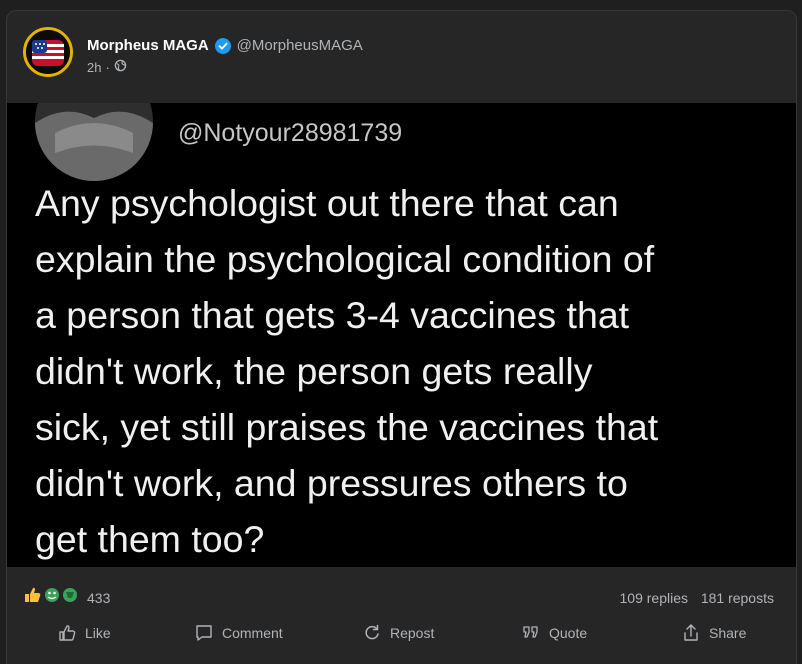 Image resolution: width=802 pixels, height=664 pixels. Describe the element at coordinates (84, 633) in the screenshot. I see `like-button: Like` at that location.